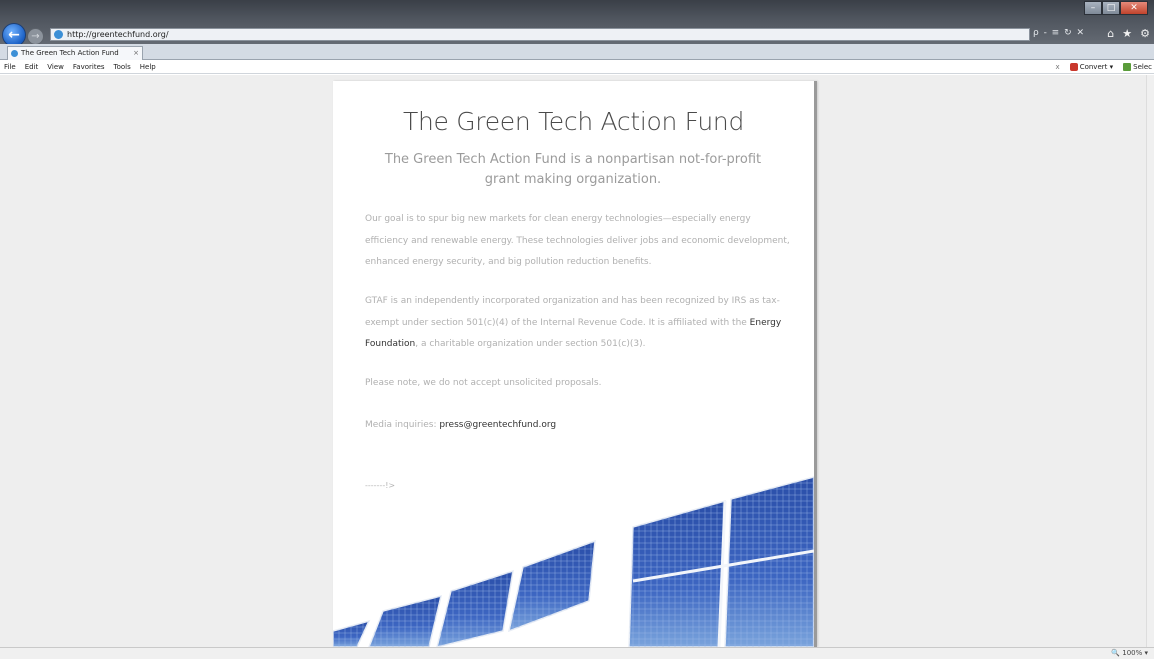 The width and height of the screenshot is (1154, 659). I want to click on menu-items: File Edit View Favorites Tools Help, so click(80, 67).